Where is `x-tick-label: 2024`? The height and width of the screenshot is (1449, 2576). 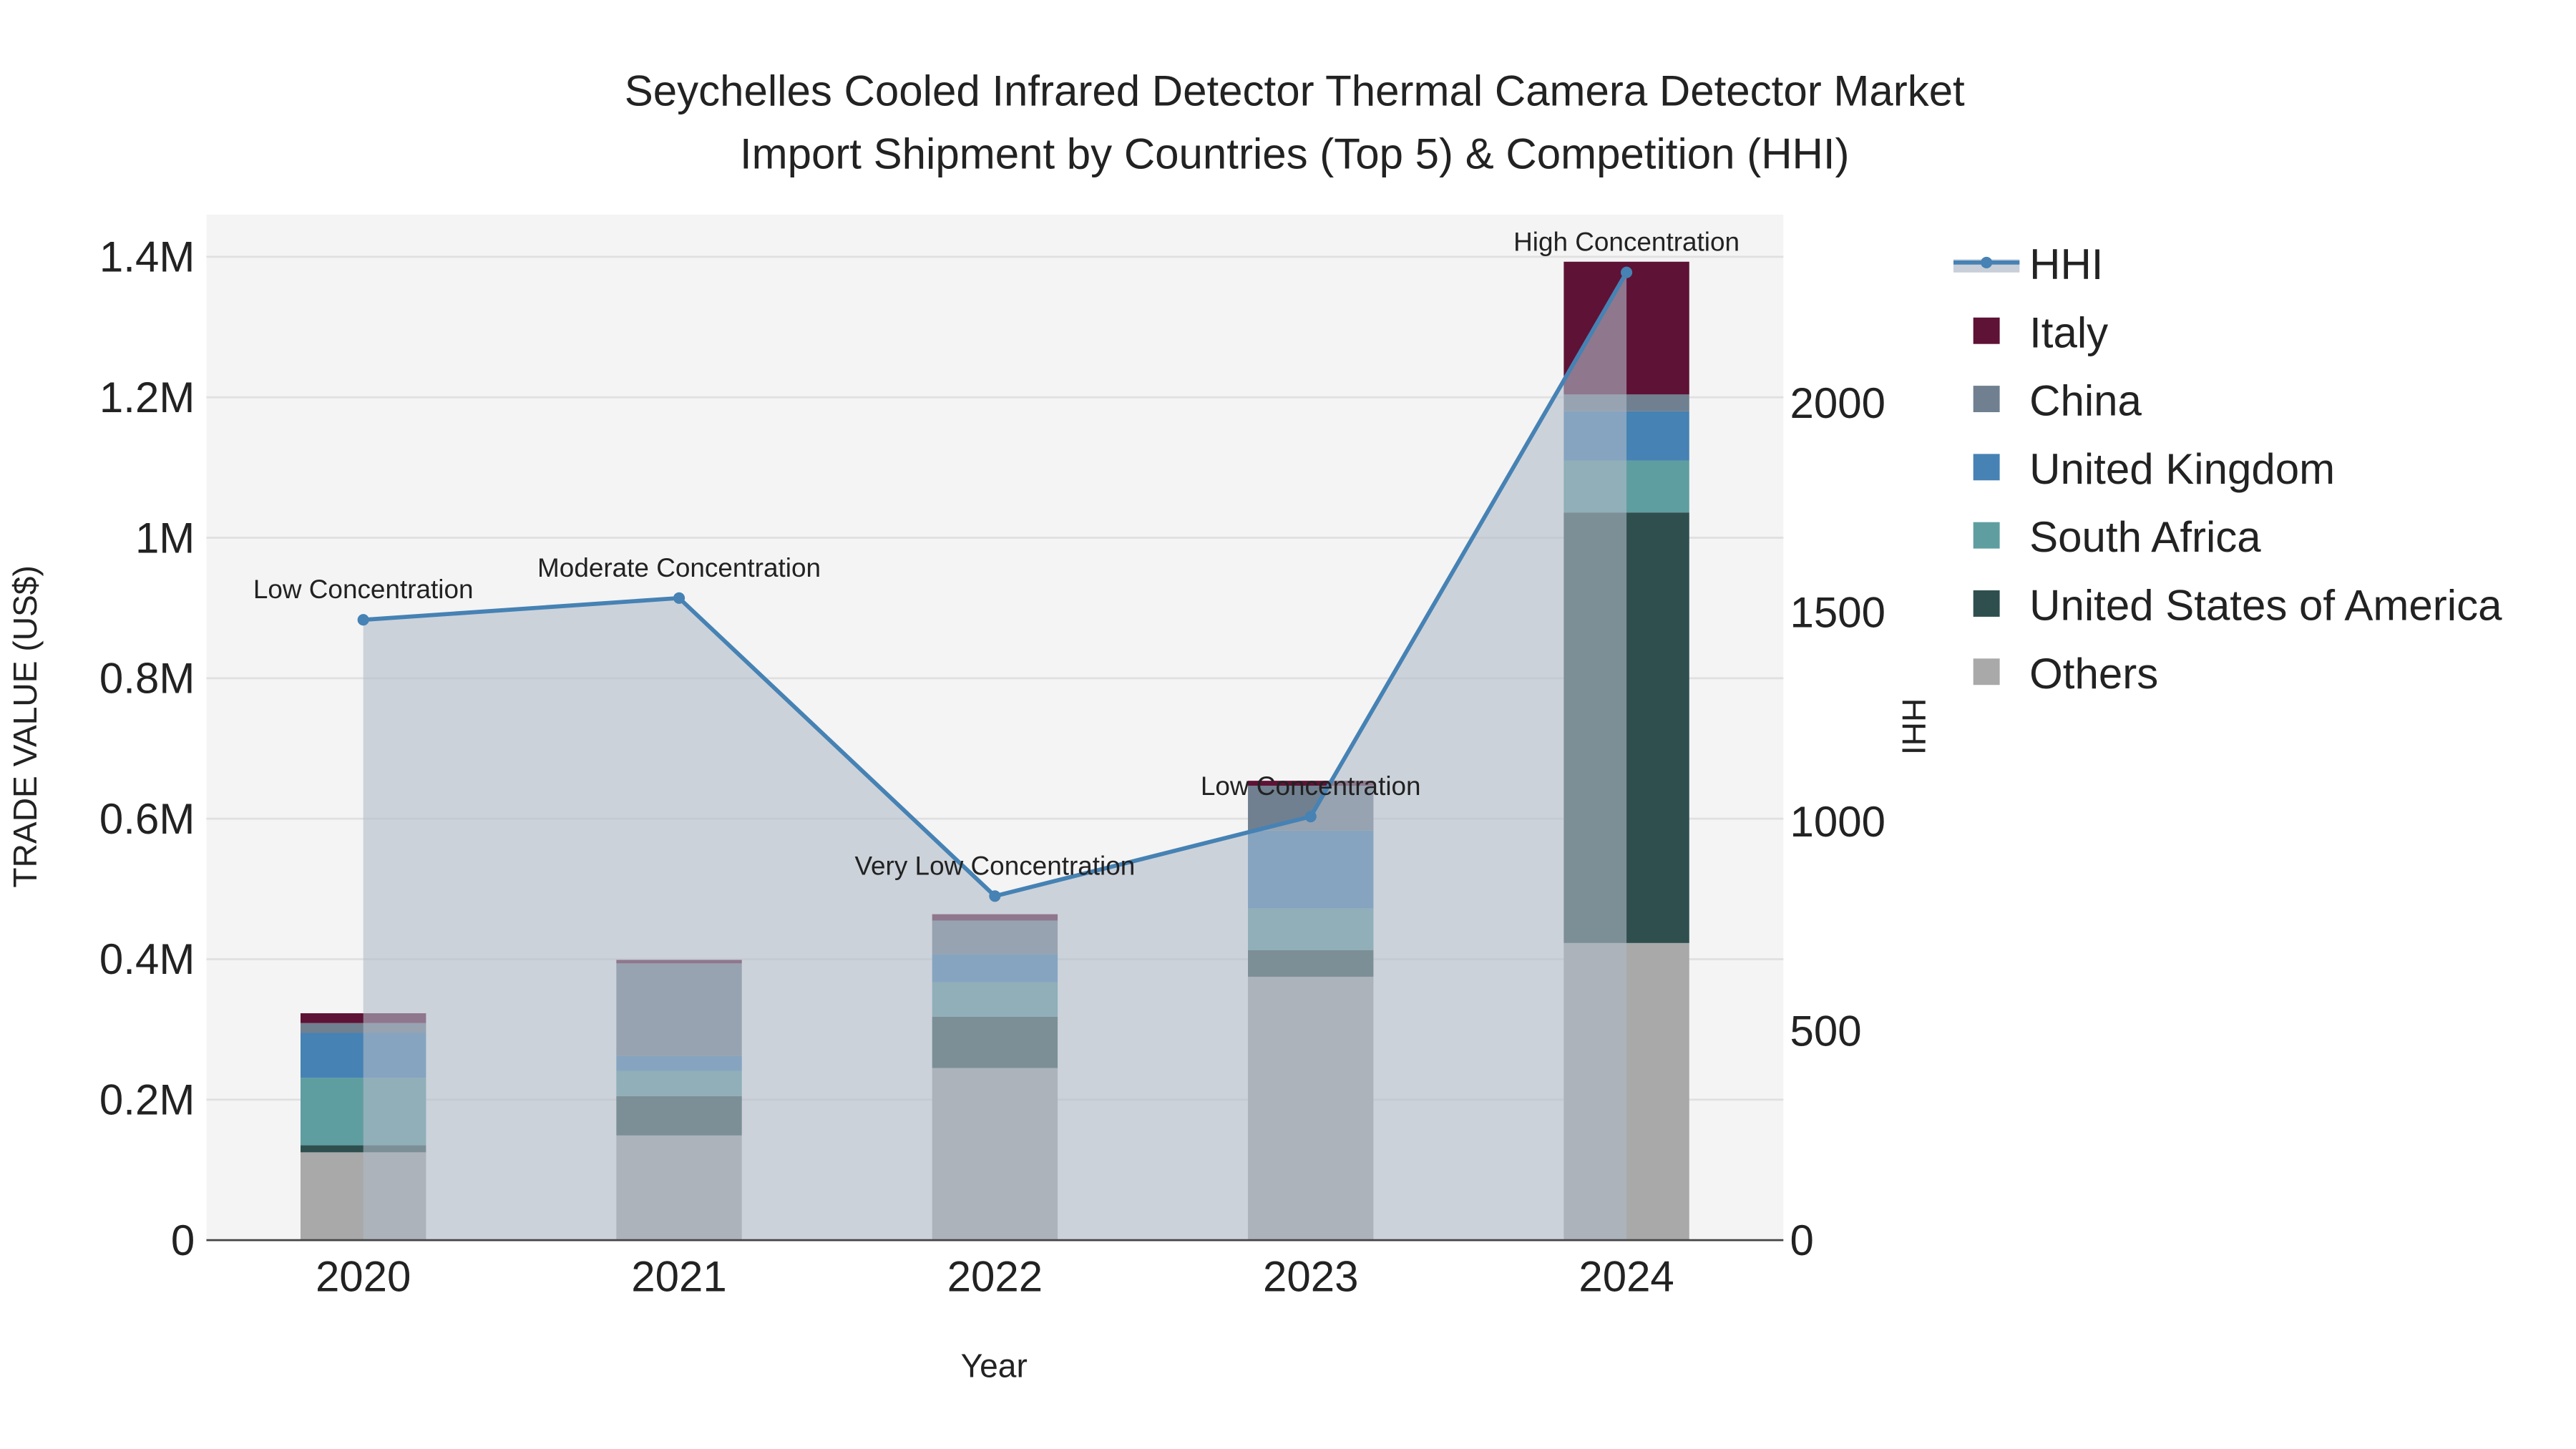 x-tick-label: 2024 is located at coordinates (1626, 1277).